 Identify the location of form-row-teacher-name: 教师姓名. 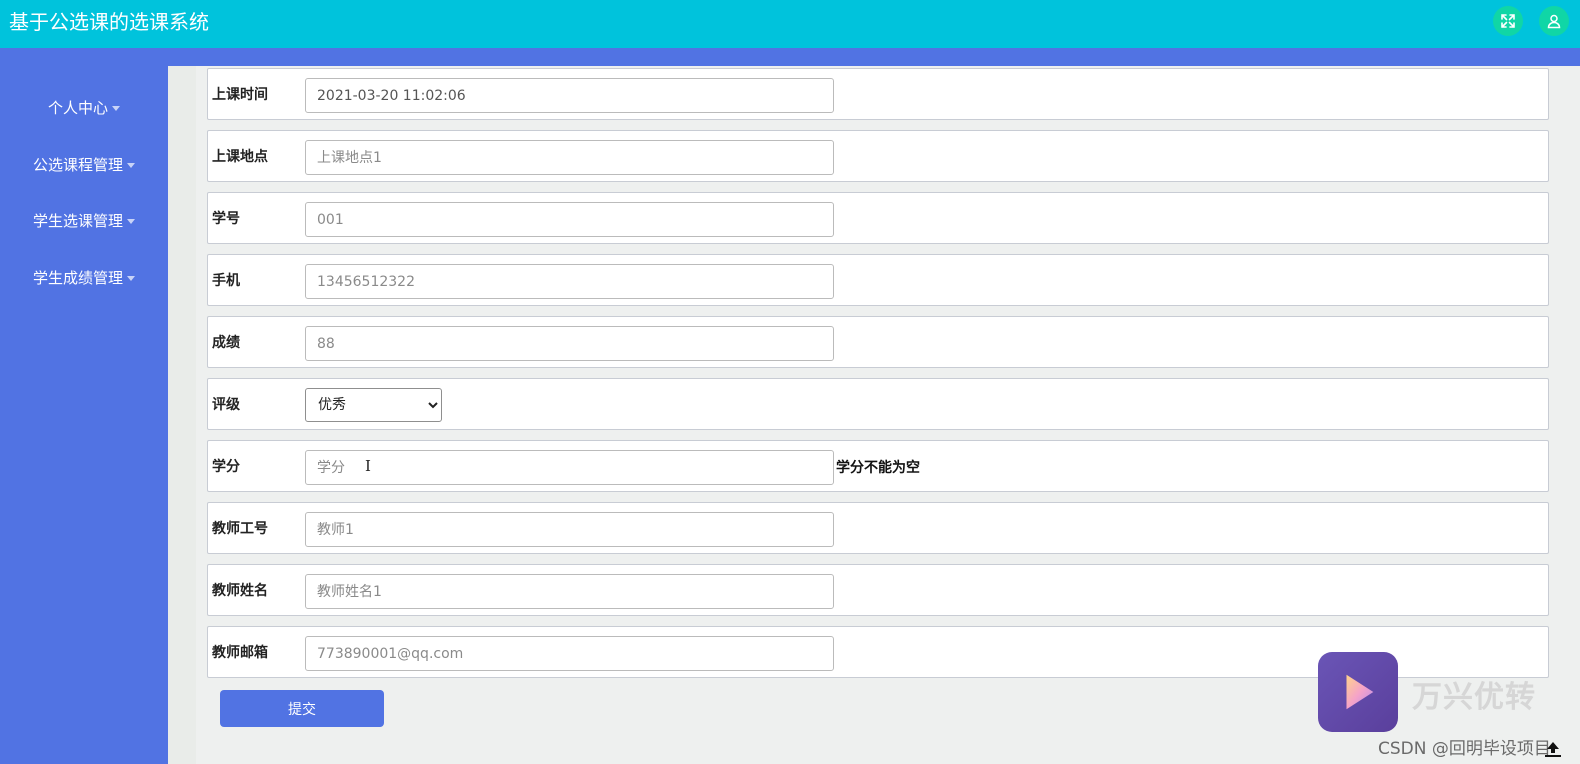
(878, 590).